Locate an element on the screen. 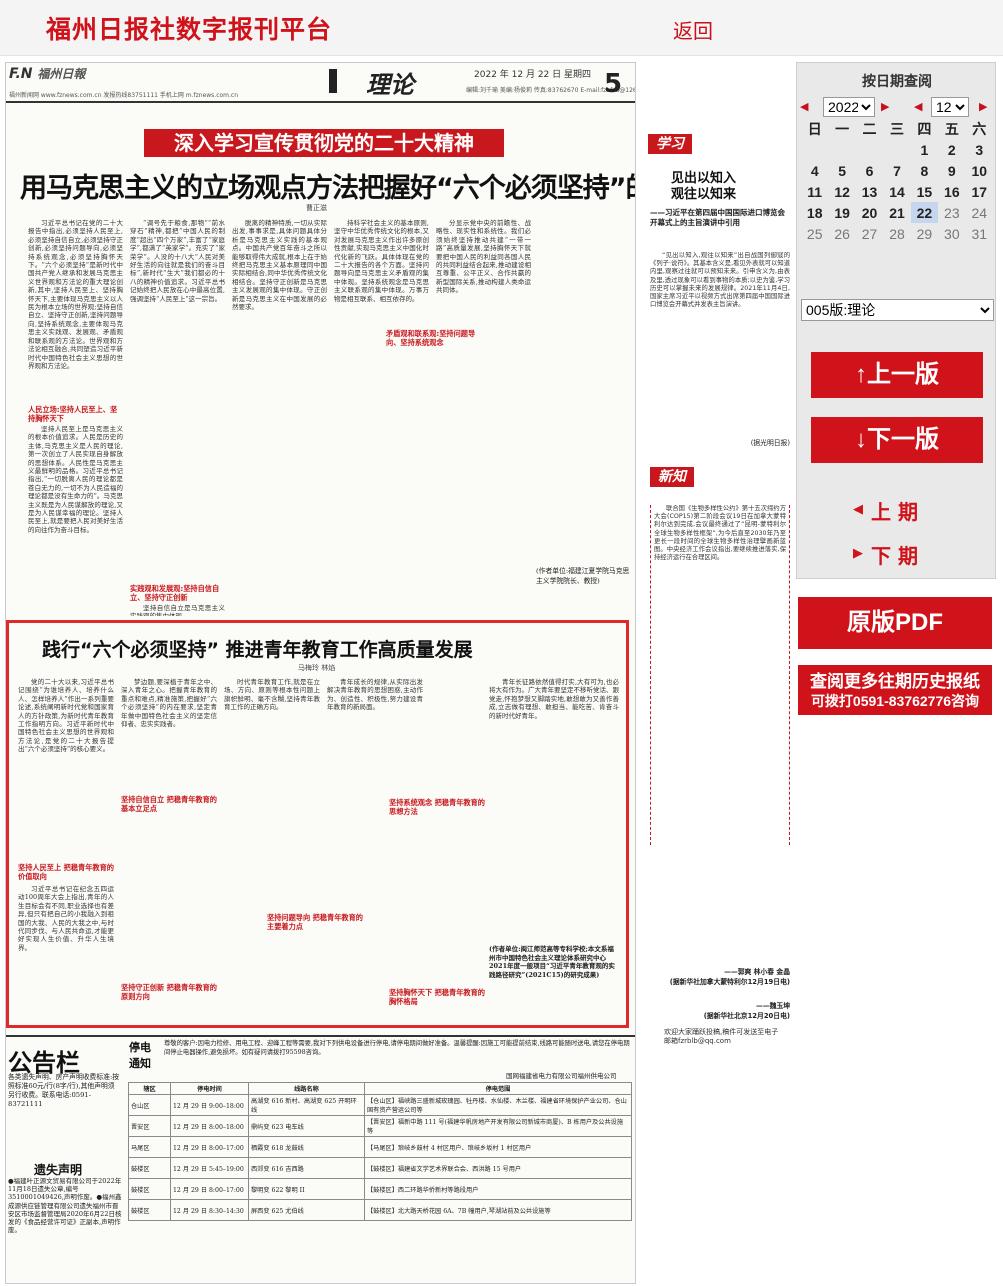  weekday-label: 四 is located at coordinates (924, 129).